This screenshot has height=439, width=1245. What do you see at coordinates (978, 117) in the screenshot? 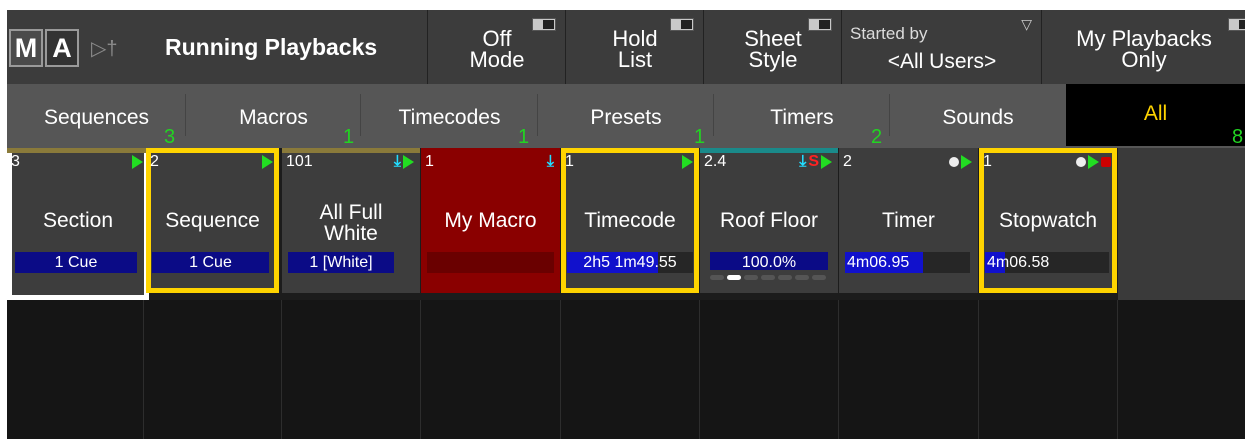
I see `tab-label: Sounds` at bounding box center [978, 117].